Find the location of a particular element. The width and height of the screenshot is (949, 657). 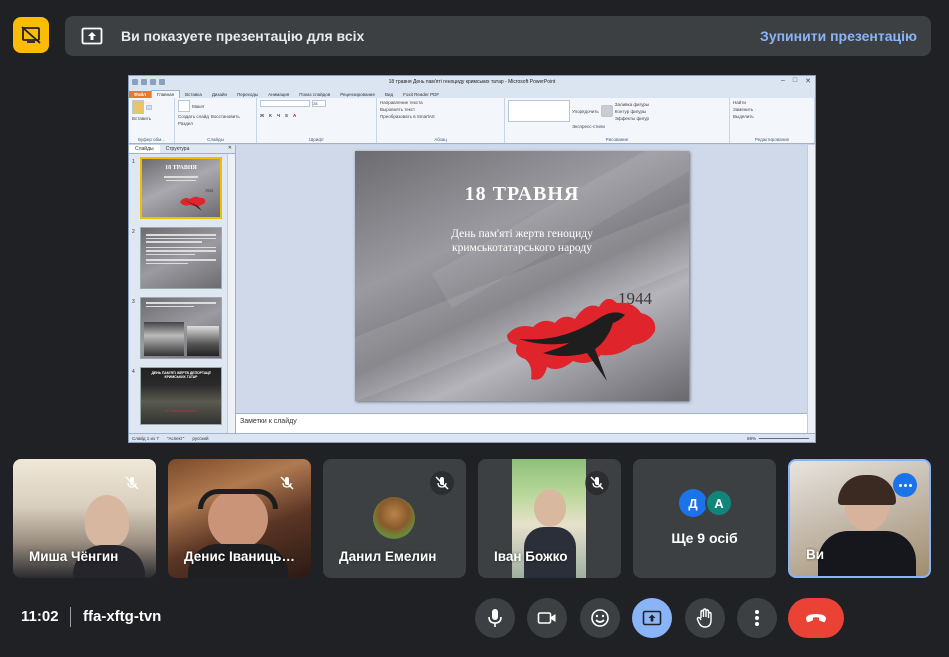

meeting-time: 11:02 is located at coordinates (40, 616).